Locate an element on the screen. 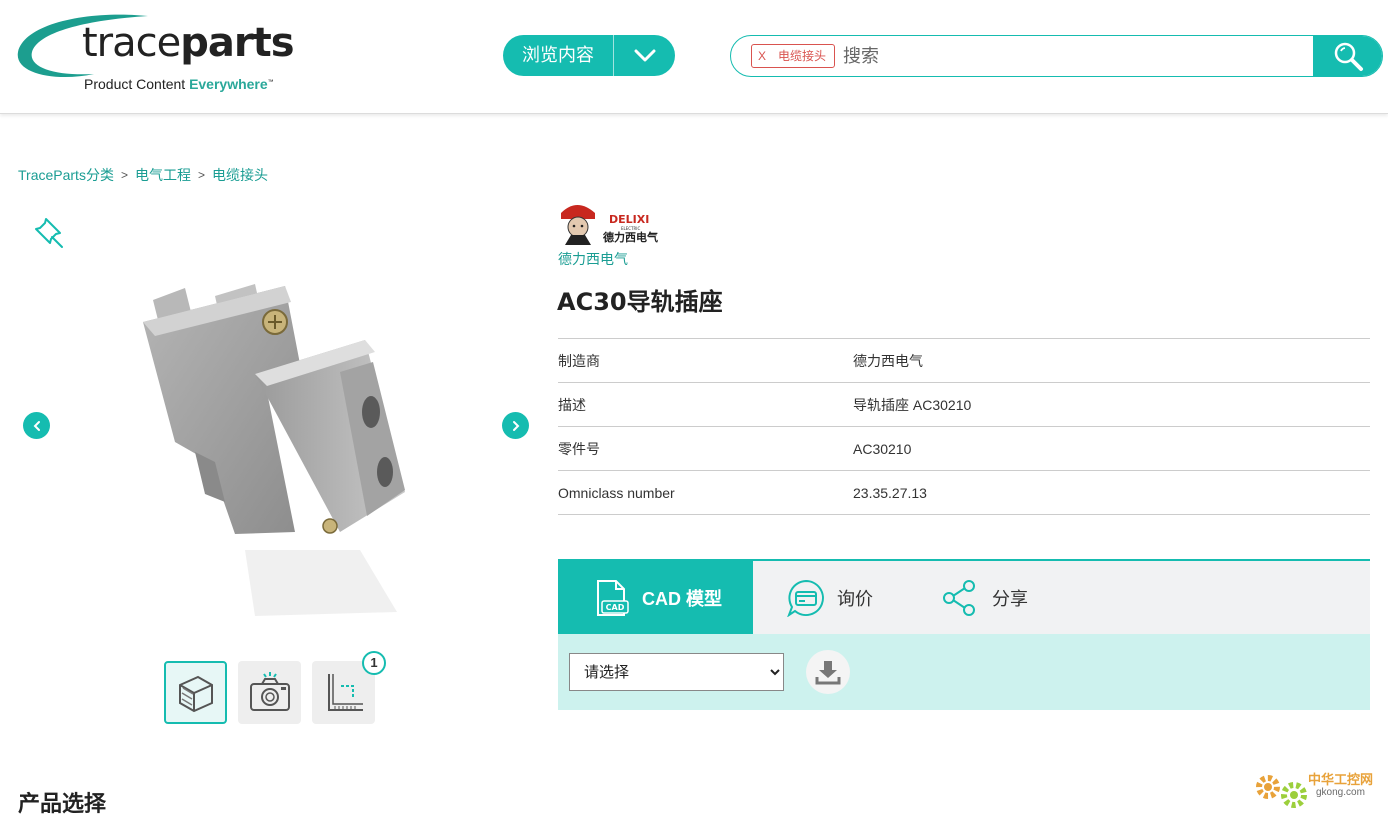 This screenshot has width=1388, height=824. 3d-model-icon is located at coordinates (195, 693).